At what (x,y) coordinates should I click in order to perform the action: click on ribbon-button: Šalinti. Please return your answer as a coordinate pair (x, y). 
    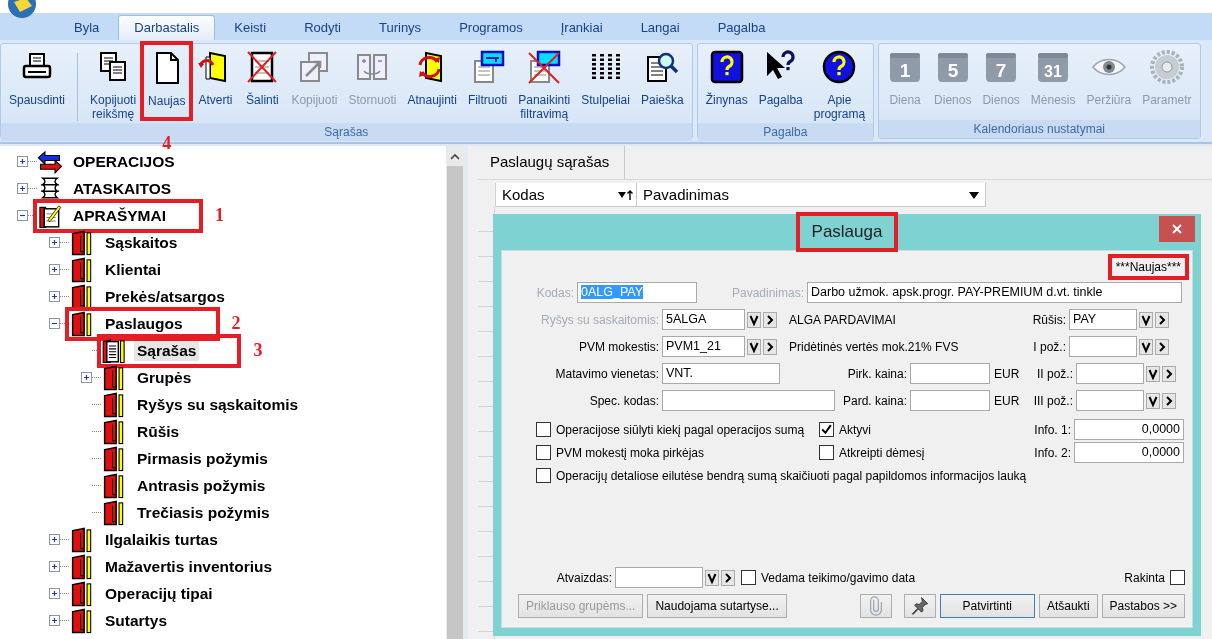
    Looking at the image, I should click on (262, 78).